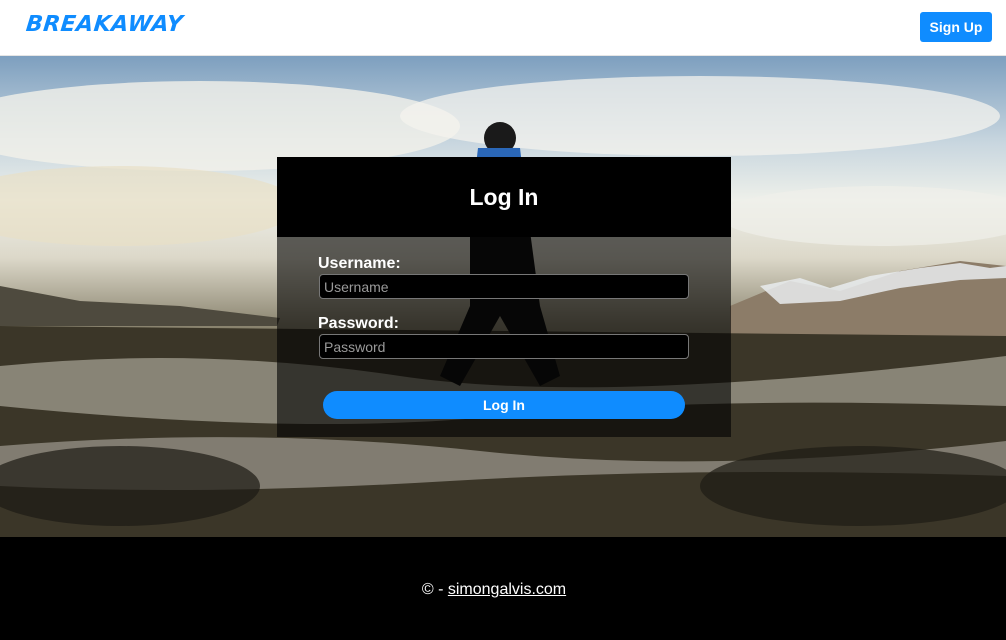  I want to click on login-form: Username: Password: Log In, so click(504, 337).